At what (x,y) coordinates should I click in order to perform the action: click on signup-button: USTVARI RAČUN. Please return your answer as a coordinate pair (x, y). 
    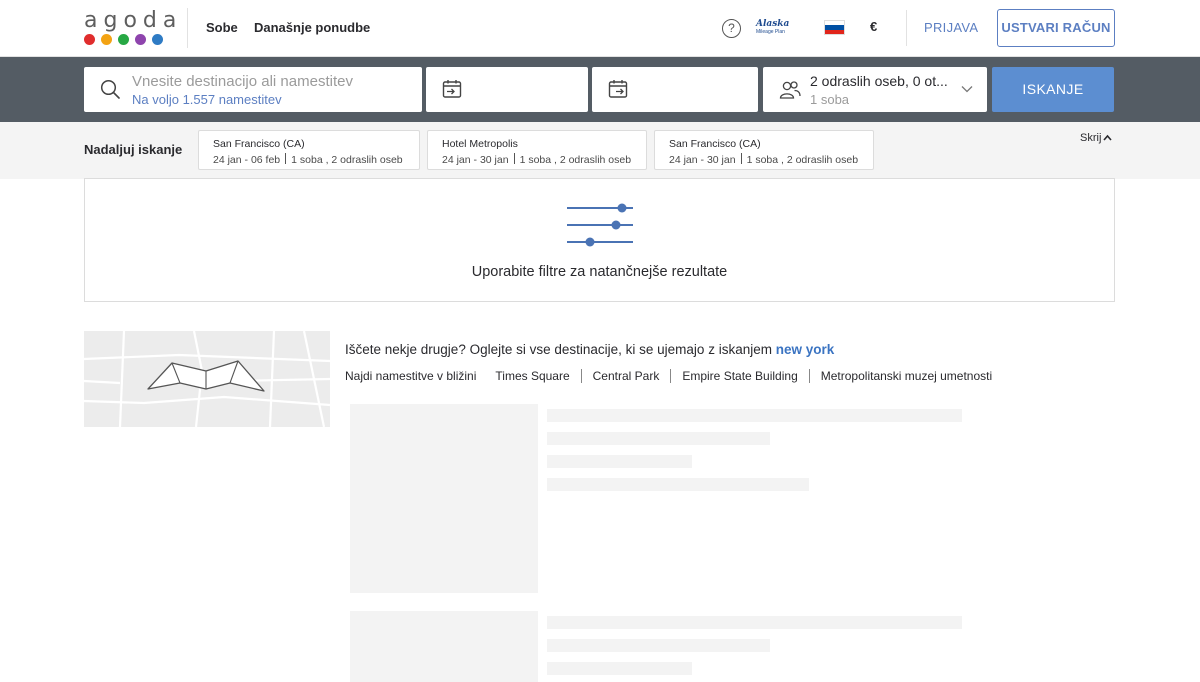
    Looking at the image, I should click on (1056, 28).